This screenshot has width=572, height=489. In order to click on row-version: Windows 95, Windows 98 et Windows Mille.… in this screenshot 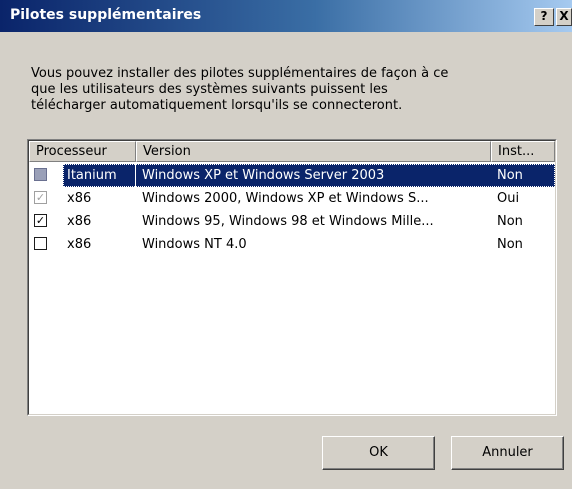, I will do `click(288, 221)`.